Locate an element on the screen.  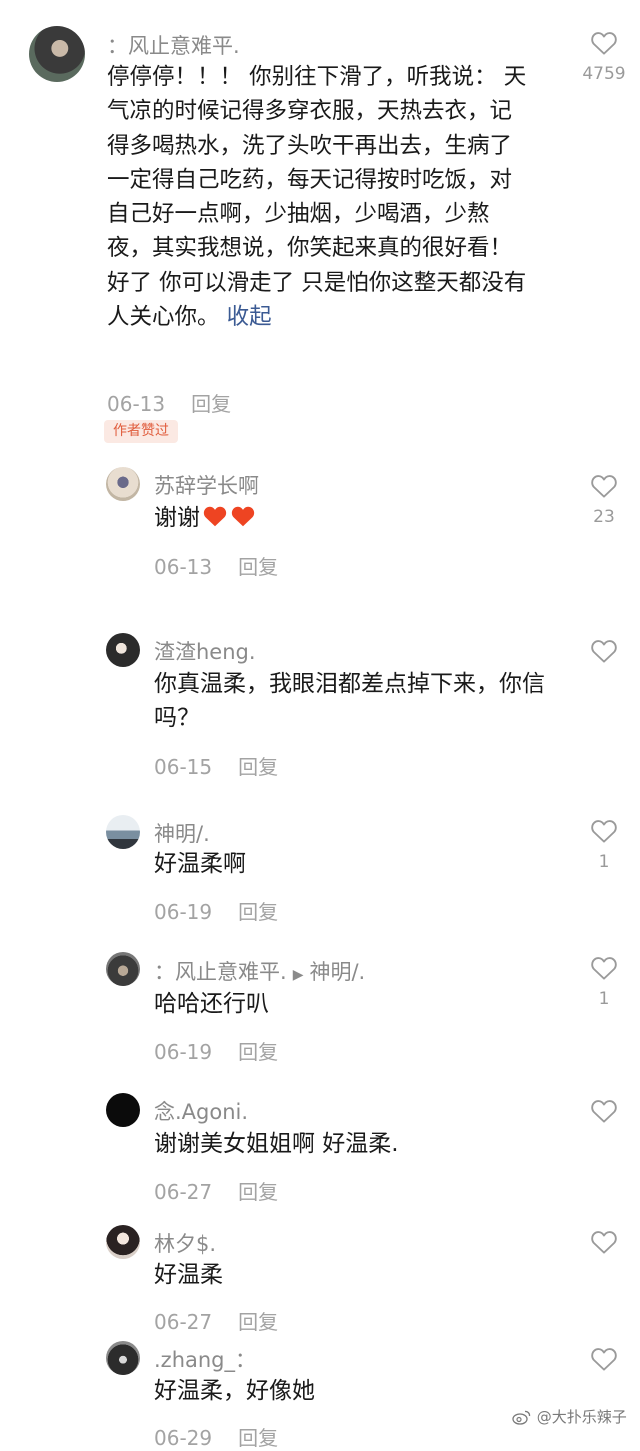
like-count: 23 is located at coordinates (604, 517).